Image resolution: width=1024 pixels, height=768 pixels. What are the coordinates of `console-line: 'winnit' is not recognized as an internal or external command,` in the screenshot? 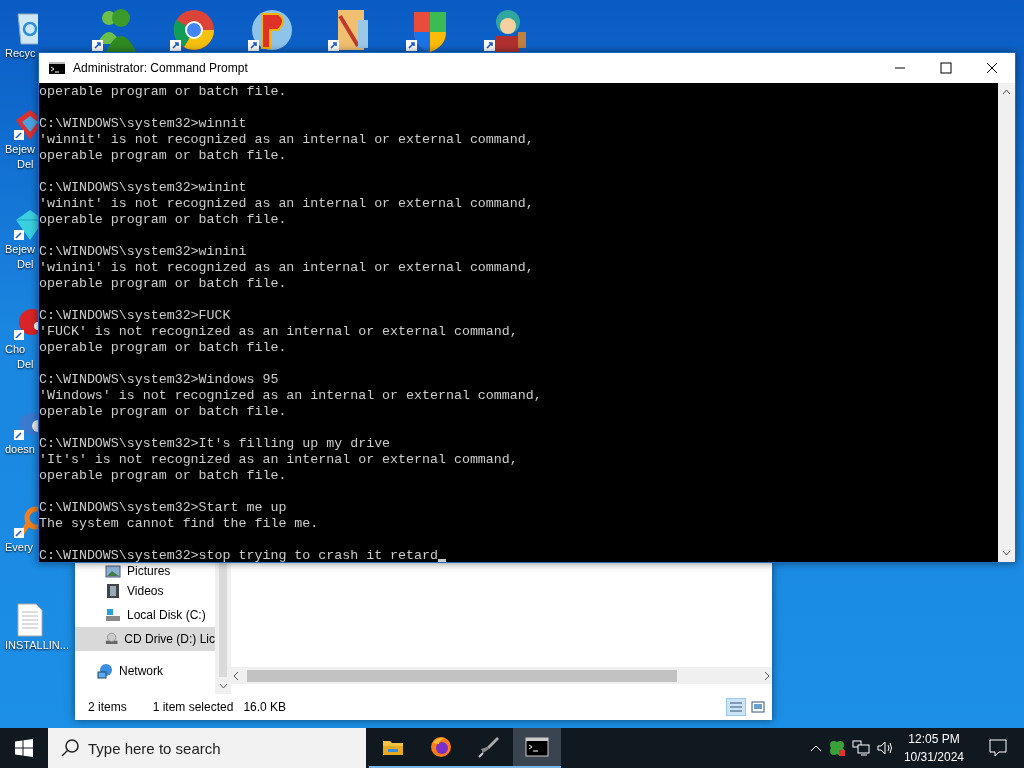 It's located at (286, 140).